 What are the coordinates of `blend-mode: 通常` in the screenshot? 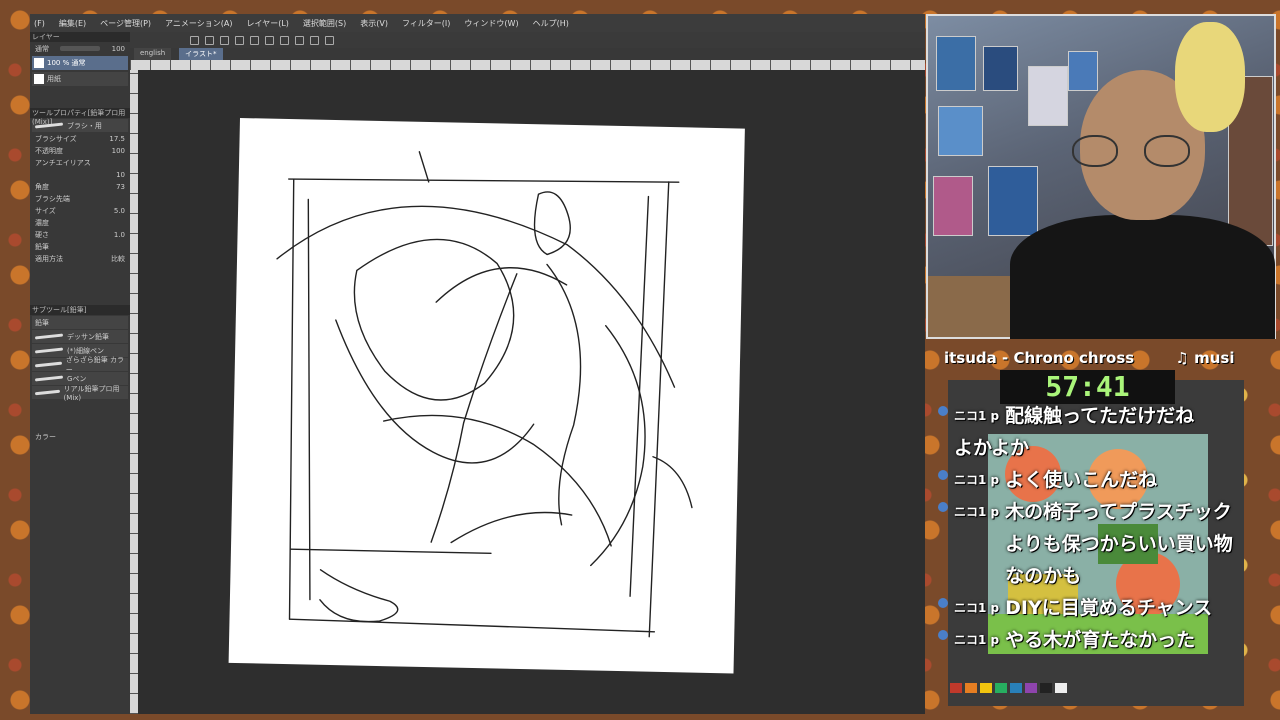 It's located at (42, 49).